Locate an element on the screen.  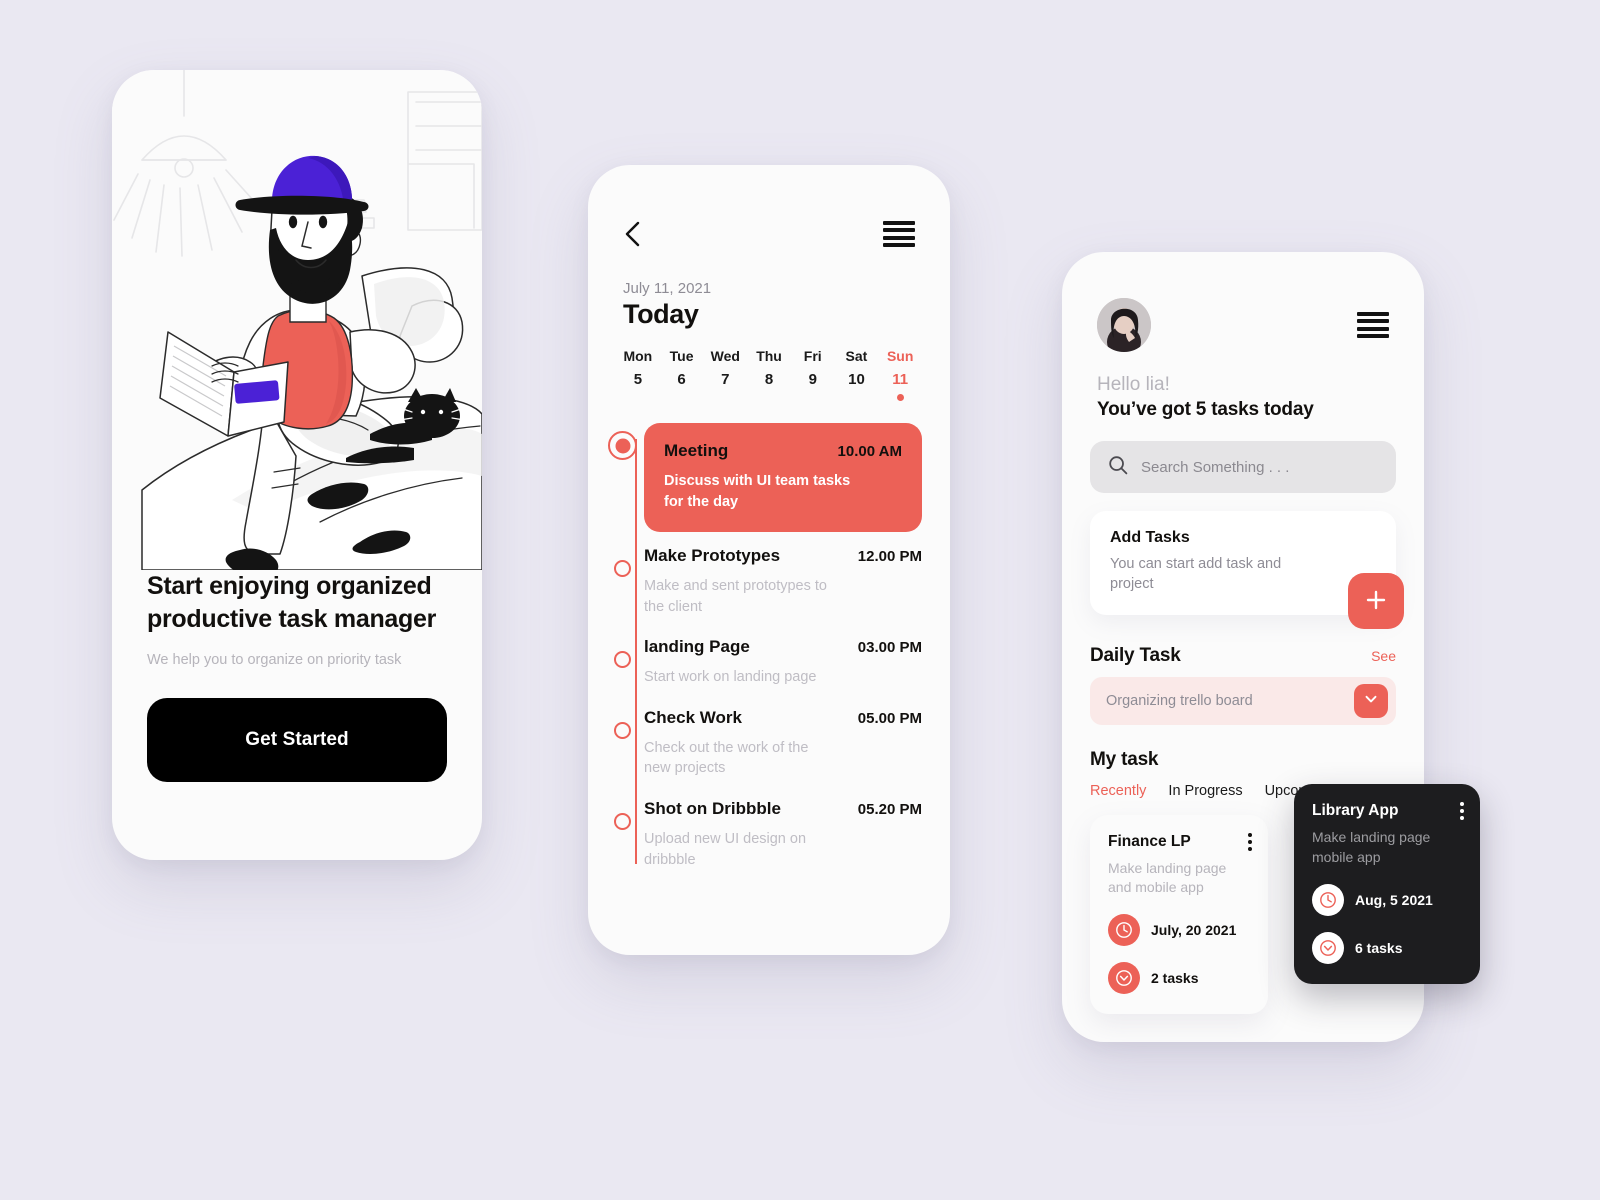
day-number: 8 is located at coordinates (769, 379).